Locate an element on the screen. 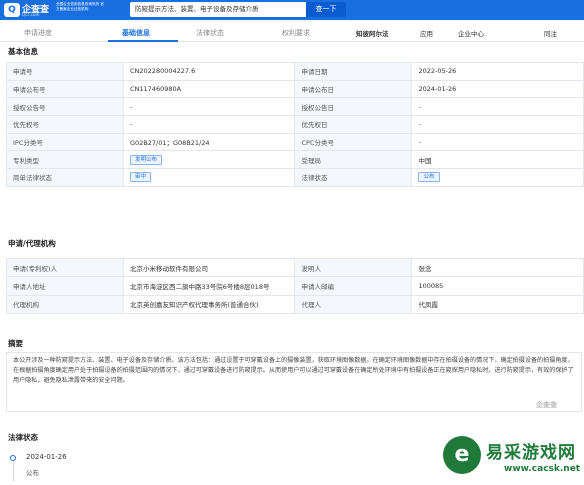 The image size is (584, 485). search-input: 防窥提示方法、装置、电子设备及存储介质 is located at coordinates (218, 9).